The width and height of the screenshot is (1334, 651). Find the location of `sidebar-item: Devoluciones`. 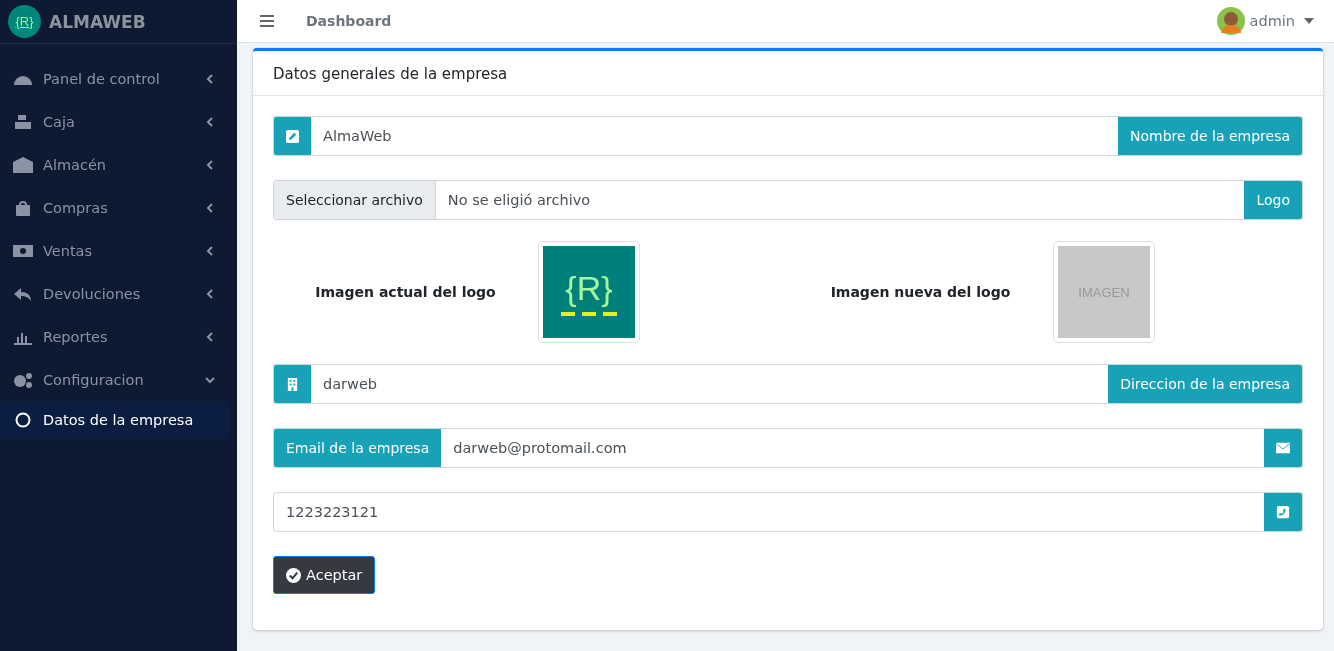

sidebar-item: Devoluciones is located at coordinates (118, 293).